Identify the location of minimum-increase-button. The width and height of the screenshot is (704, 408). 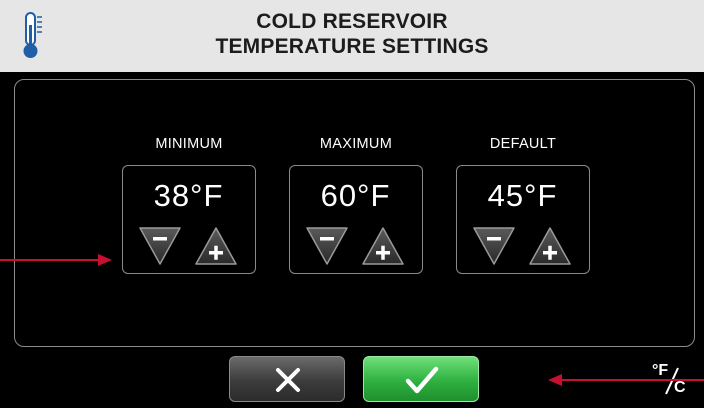
(216, 246).